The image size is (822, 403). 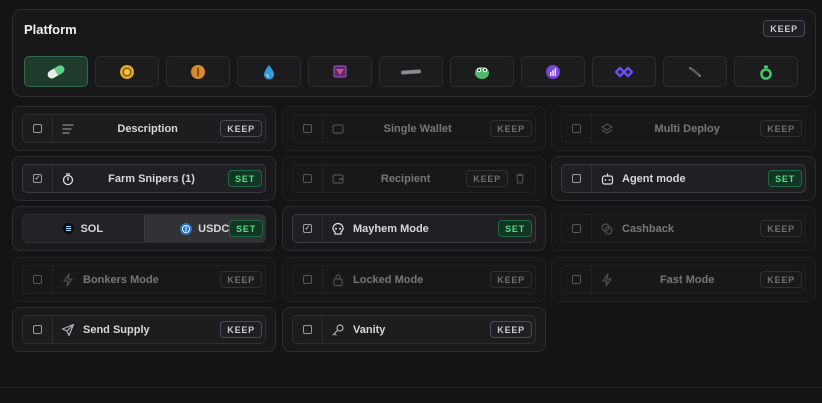 I want to click on platform-option-shield-logo, so click(x=340, y=71).